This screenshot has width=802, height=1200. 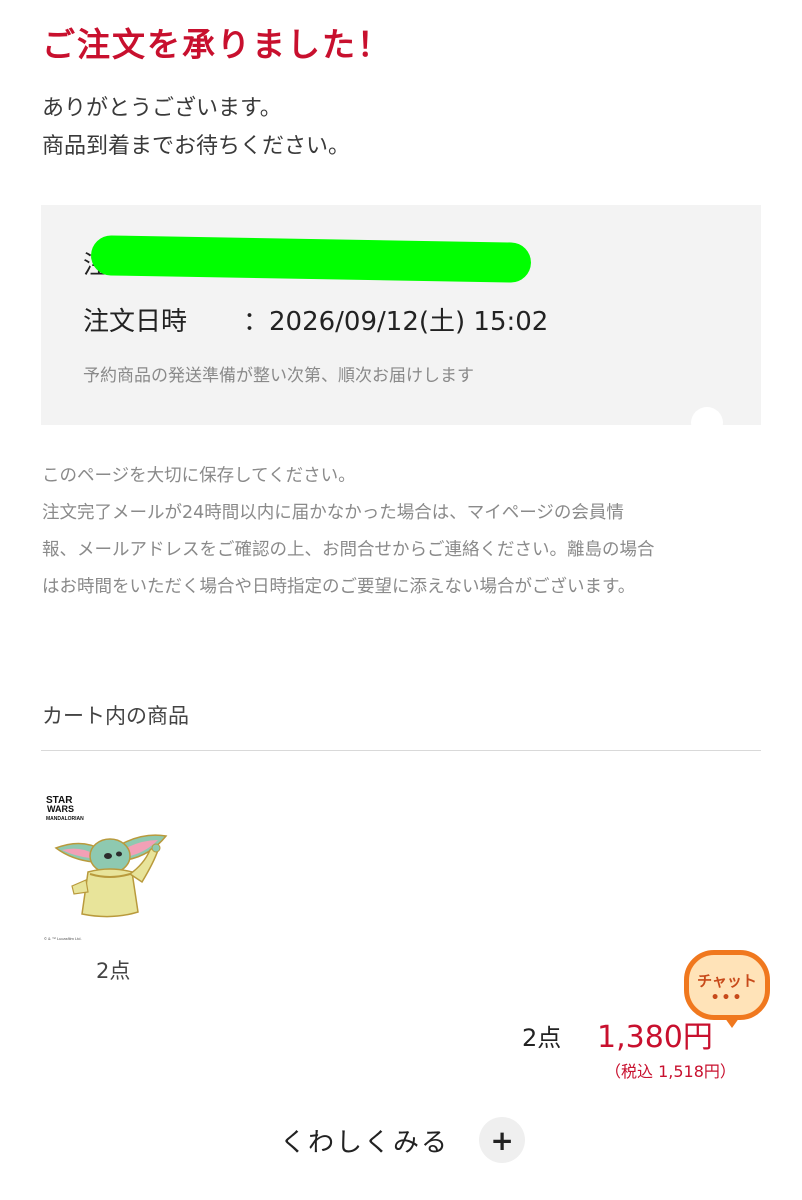 I want to click on thanks-line-1: ありがとうございます。, so click(x=162, y=108).